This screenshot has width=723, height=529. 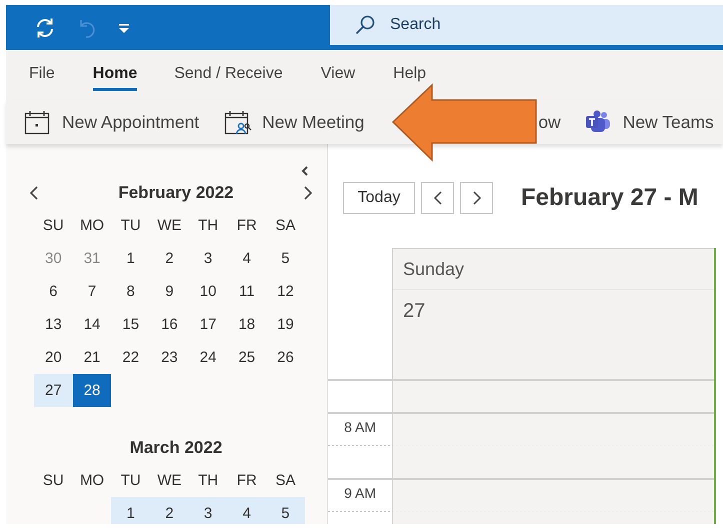 What do you see at coordinates (115, 75) in the screenshot?
I see `menu-tab: Home` at bounding box center [115, 75].